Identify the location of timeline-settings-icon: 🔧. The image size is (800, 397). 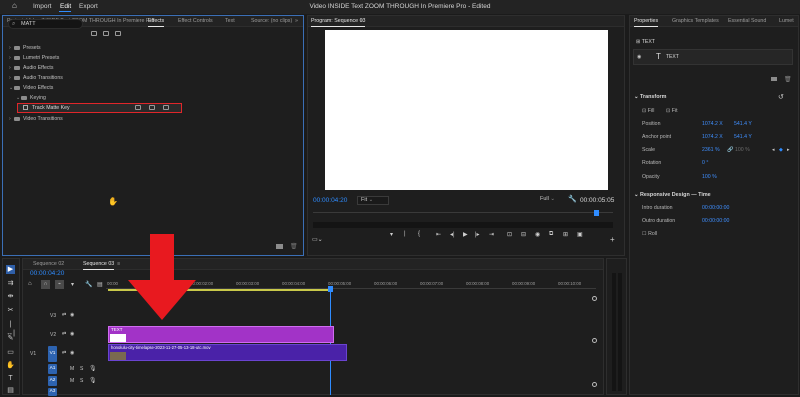
(88, 284).